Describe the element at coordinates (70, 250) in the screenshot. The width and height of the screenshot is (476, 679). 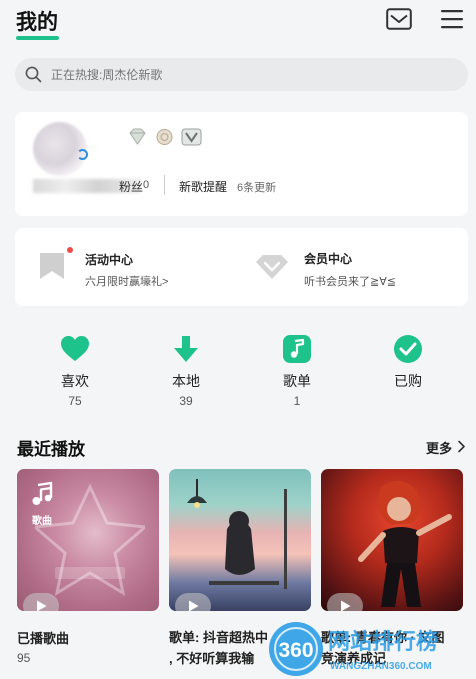
I see `notification-dot` at that location.